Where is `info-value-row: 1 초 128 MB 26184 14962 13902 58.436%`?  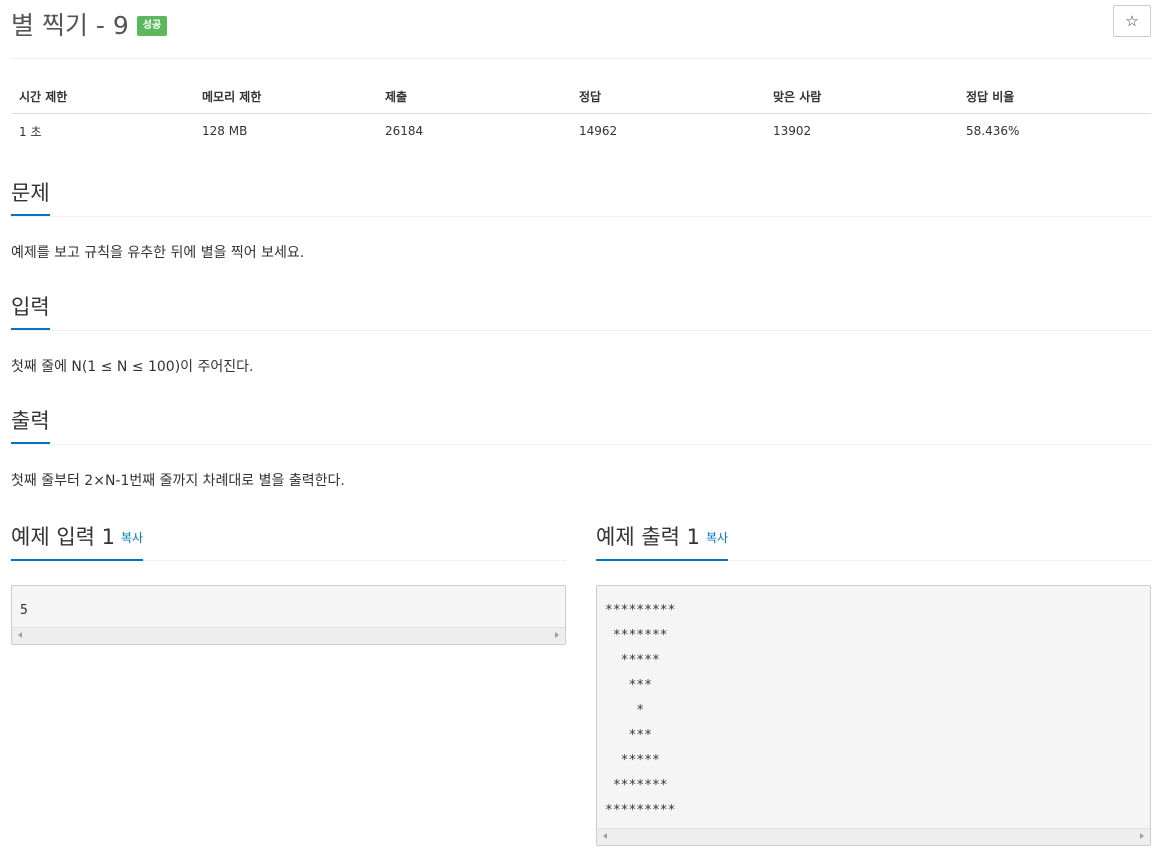 info-value-row: 1 초 128 MB 26184 14962 13902 58.436% is located at coordinates (581, 131).